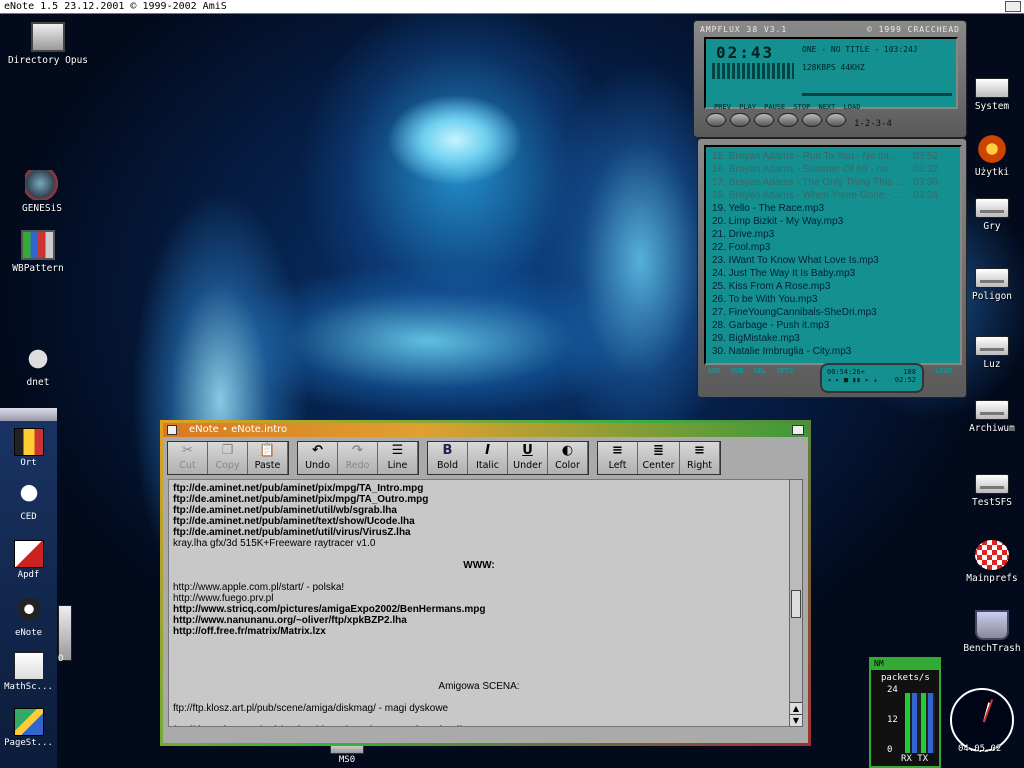 This screenshot has width=1024, height=768. Describe the element at coordinates (852, 380) in the screenshot. I see `mini-controls: ◂ ▸ ■ ▮▮ ▸ ▴` at that location.